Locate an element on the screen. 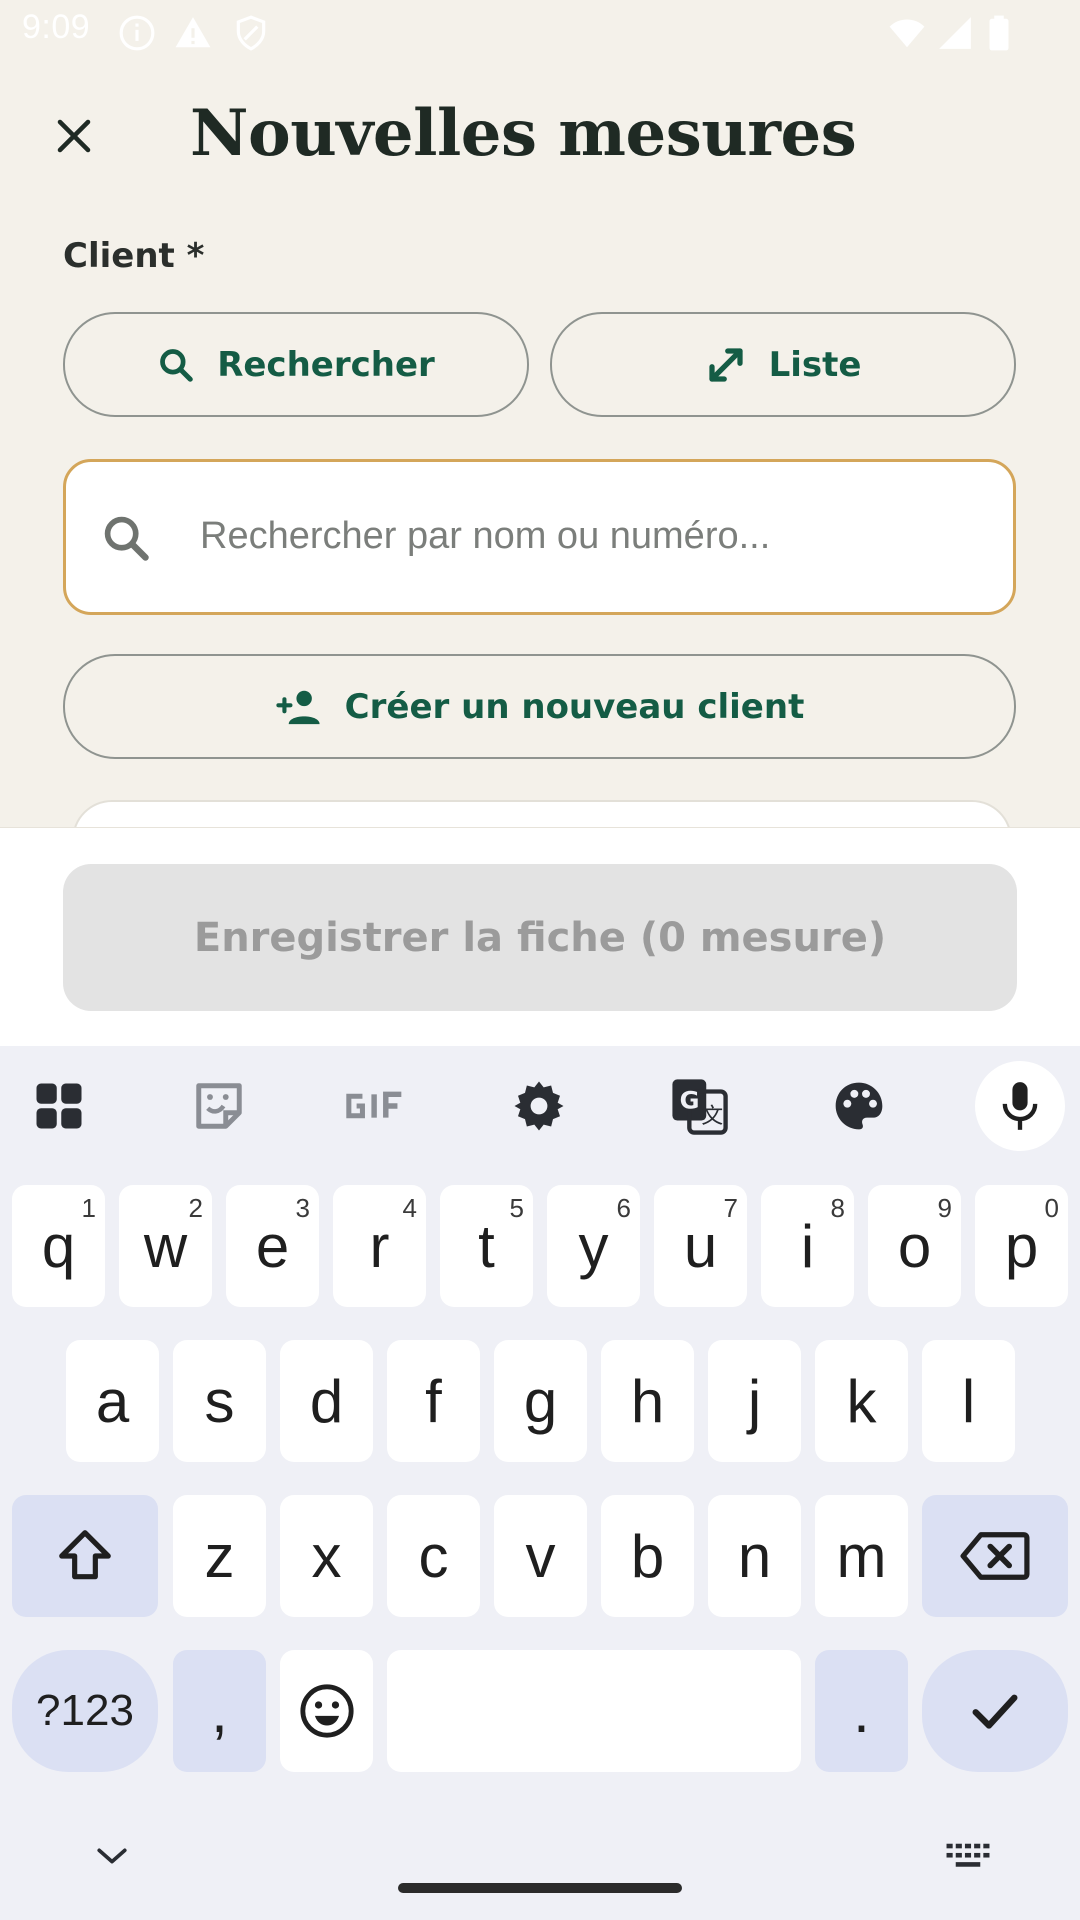  status-bar: 9:09 is located at coordinates (540, 31).